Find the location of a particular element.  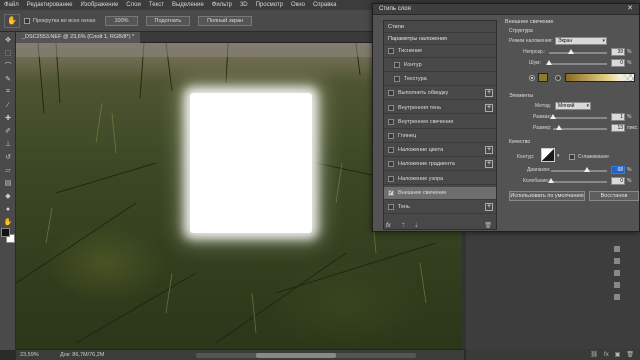

style-item: Наложение цвета + is located at coordinates (440, 150).